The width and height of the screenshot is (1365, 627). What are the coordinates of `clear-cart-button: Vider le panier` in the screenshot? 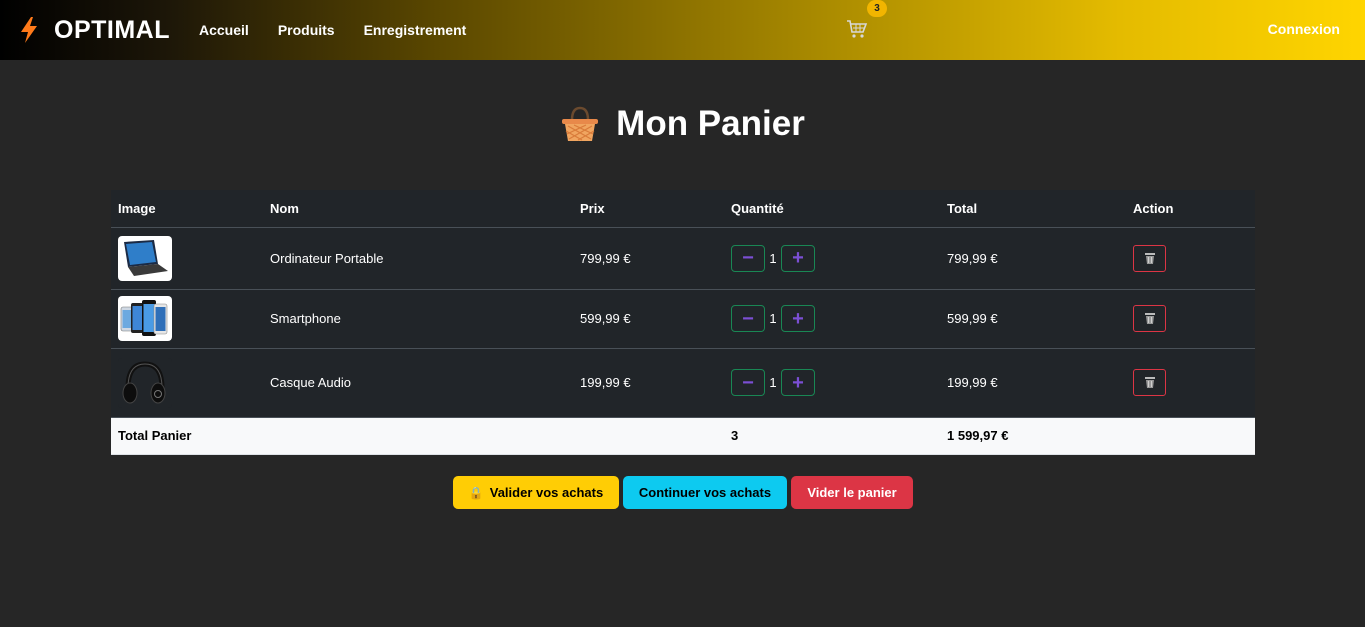 It's located at (852, 492).